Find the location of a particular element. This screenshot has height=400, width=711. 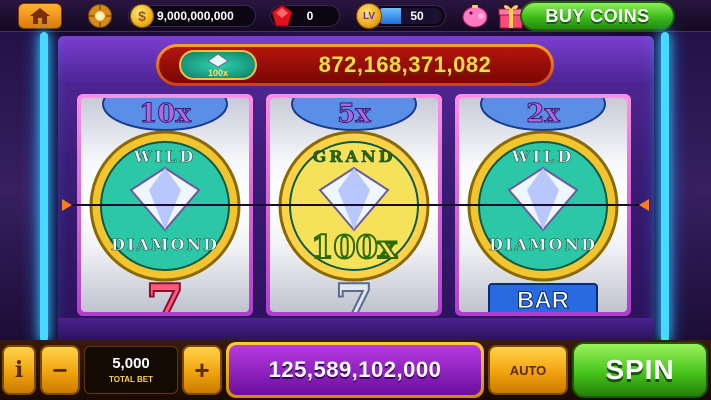

auto-spin-button: AUTO is located at coordinates (528, 370).